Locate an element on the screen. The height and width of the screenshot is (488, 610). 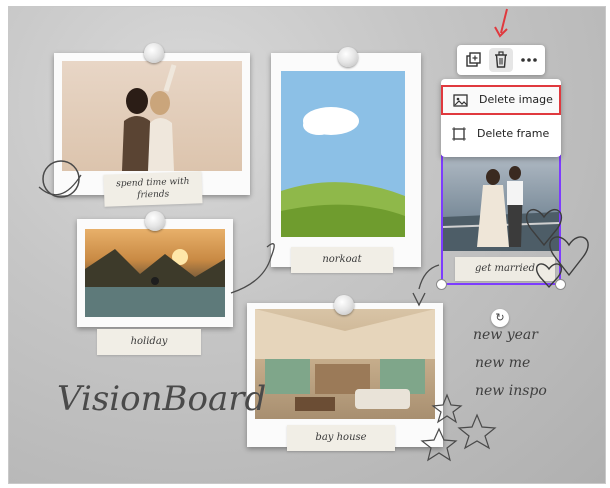
menu-item-delete-frame: Delete frame is located at coordinates (501, 134).